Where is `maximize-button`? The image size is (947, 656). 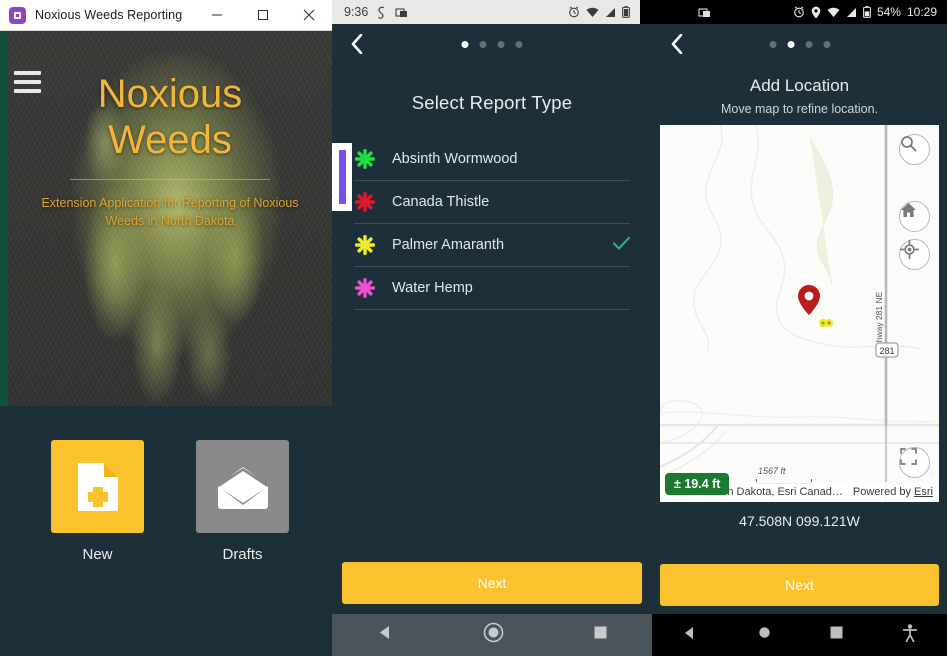
maximize-button is located at coordinates (263, 15).